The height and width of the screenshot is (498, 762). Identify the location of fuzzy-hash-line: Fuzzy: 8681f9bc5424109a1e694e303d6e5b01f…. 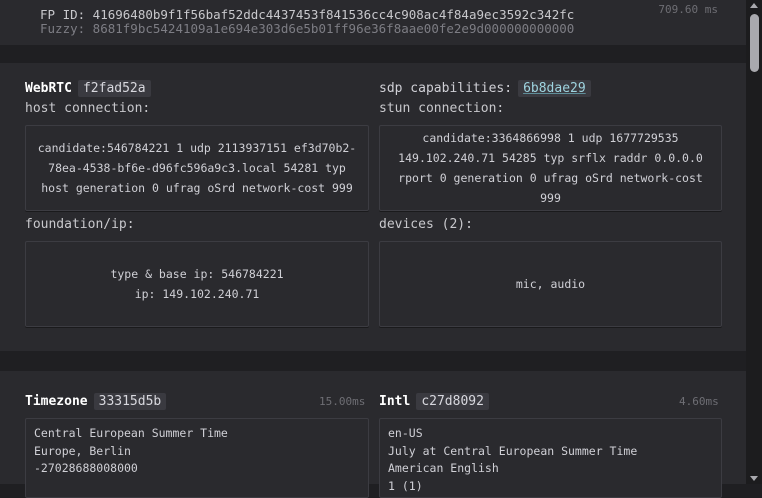
(307, 28).